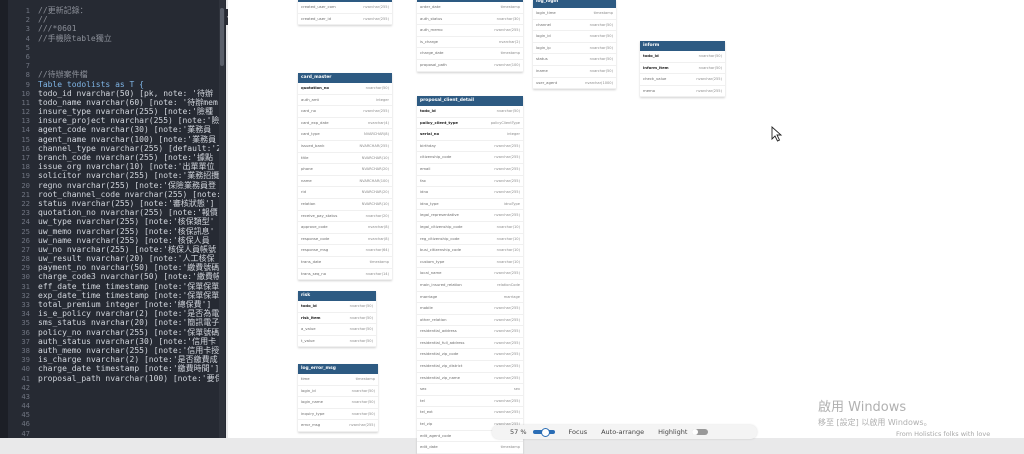 This screenshot has height=454, width=1024. What do you see at coordinates (132, 322) in the screenshot?
I see `code-line: sms_status nvarchar(20) [note:'簡訊電子` at bounding box center [132, 322].